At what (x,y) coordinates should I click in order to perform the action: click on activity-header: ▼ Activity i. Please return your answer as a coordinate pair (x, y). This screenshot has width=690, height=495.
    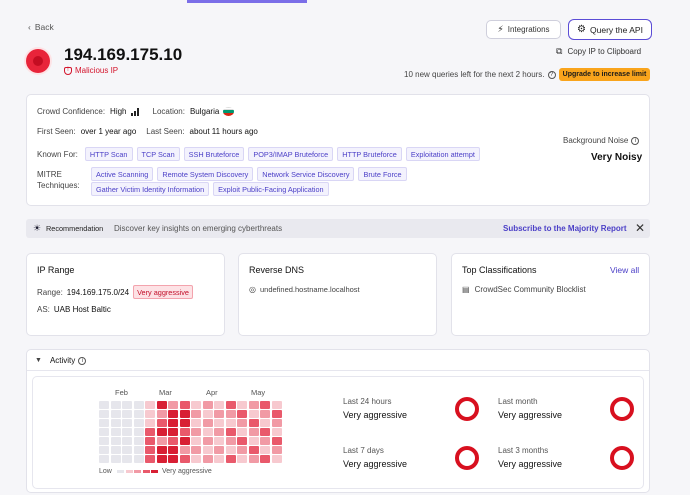
    Looking at the image, I should click on (61, 360).